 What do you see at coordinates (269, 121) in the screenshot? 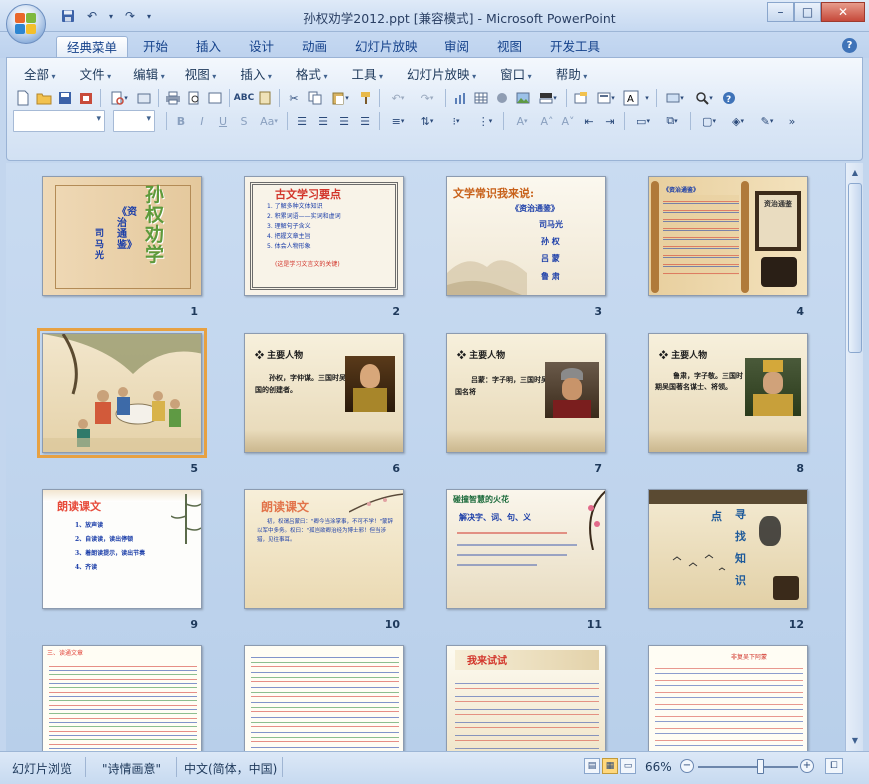
I see `change-case-icon: Aa ▾` at bounding box center [269, 121].